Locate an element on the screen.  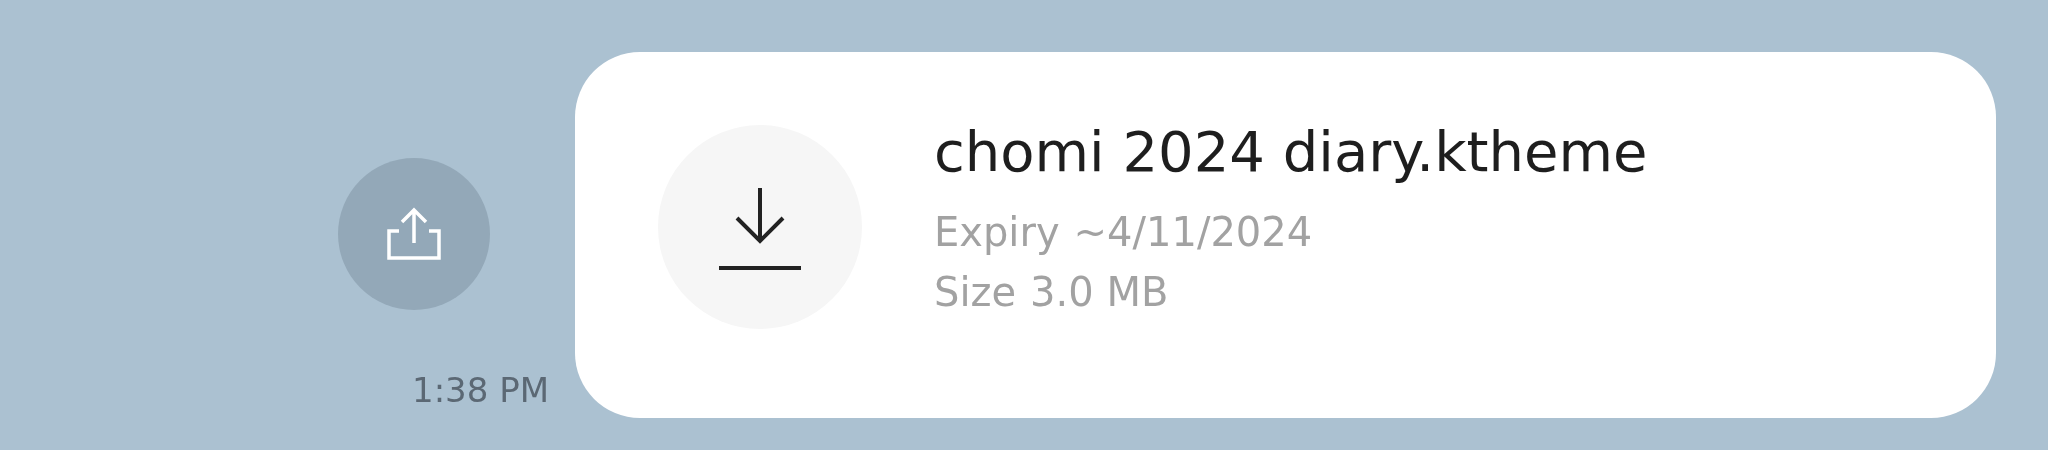
file-size: 3.0 MB is located at coordinates (1099, 292).